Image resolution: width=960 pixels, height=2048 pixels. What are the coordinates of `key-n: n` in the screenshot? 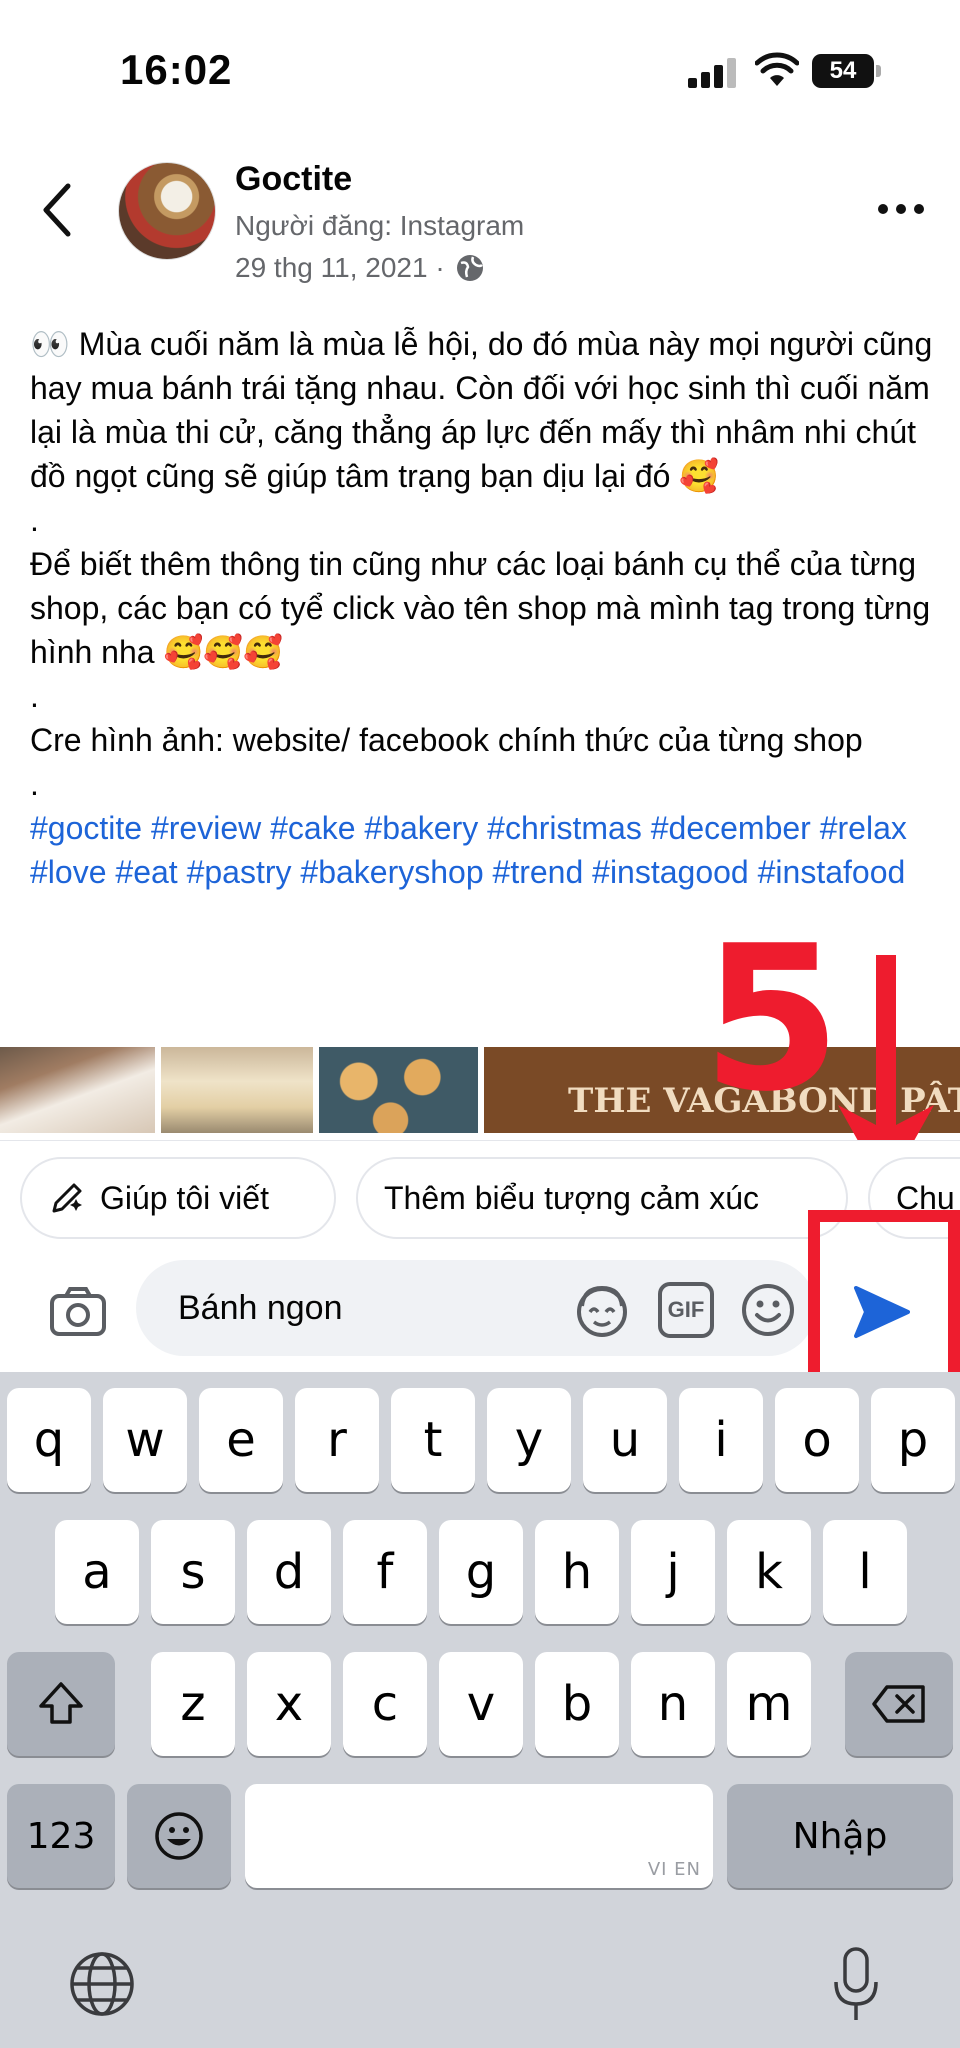 It's located at (673, 1704).